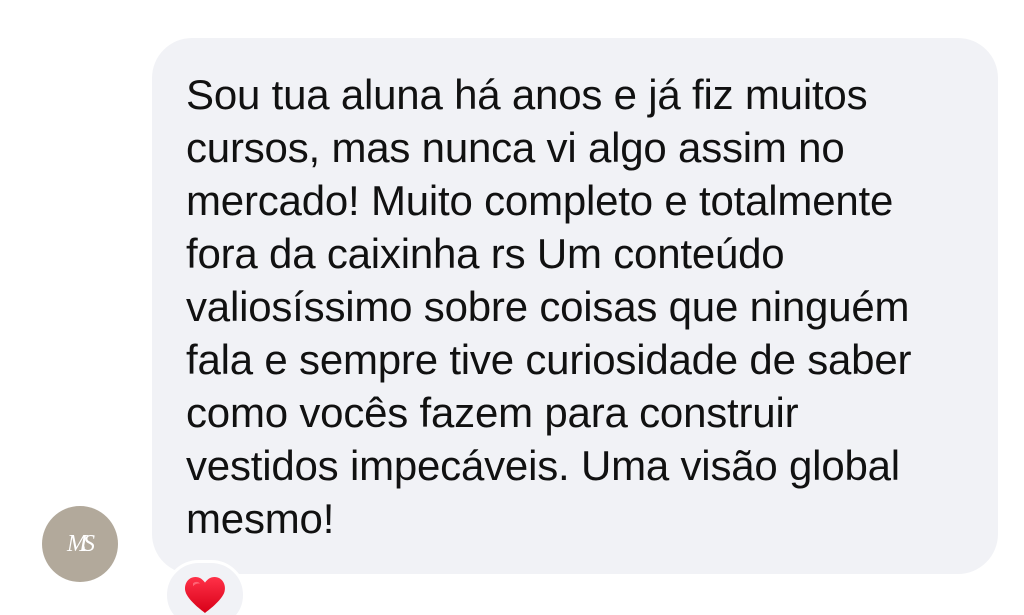 Image resolution: width=1024 pixels, height=615 pixels. I want to click on message-line: valiosíssimo sobre coisas que ninguém, so click(548, 306).